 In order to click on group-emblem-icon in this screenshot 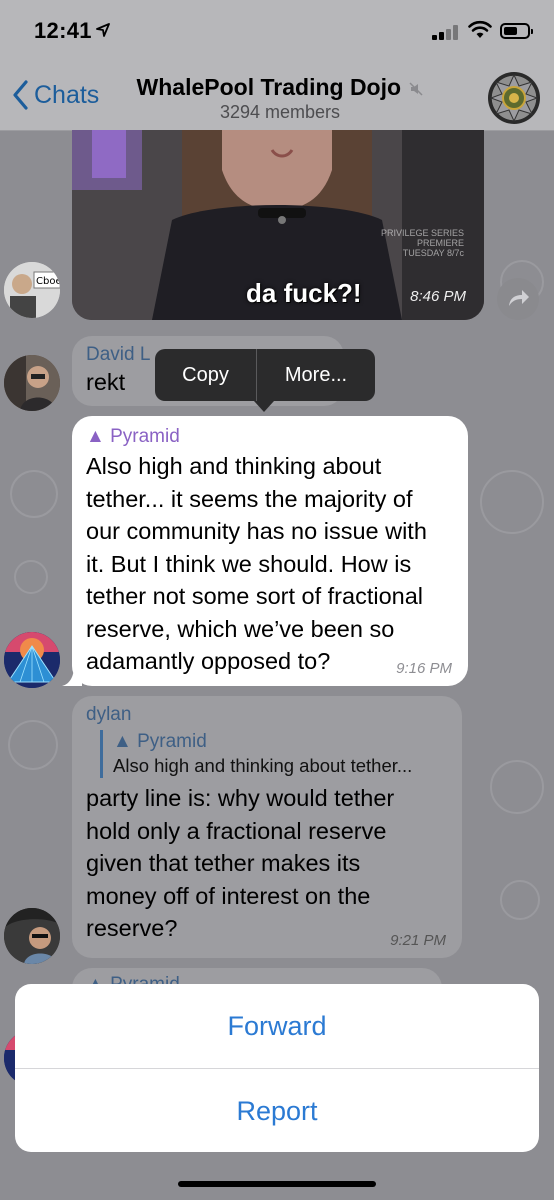, I will do `click(514, 98)`.